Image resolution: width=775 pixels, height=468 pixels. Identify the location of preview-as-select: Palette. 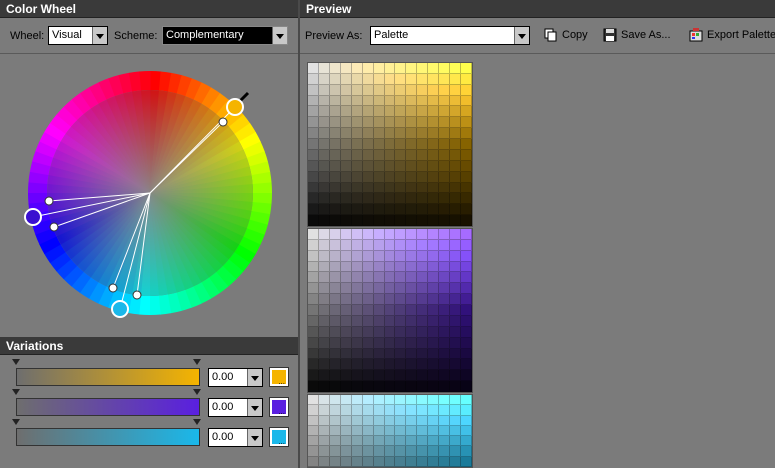
(450, 35).